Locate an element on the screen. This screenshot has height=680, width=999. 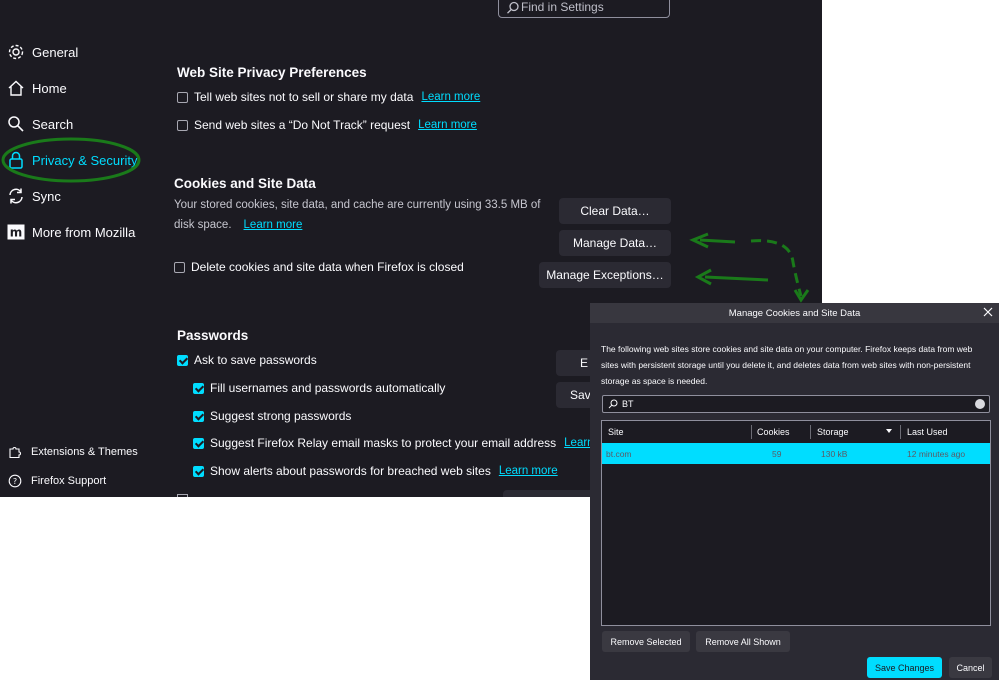
do-not-track-learn-more-link: Learn more is located at coordinates (447, 125).